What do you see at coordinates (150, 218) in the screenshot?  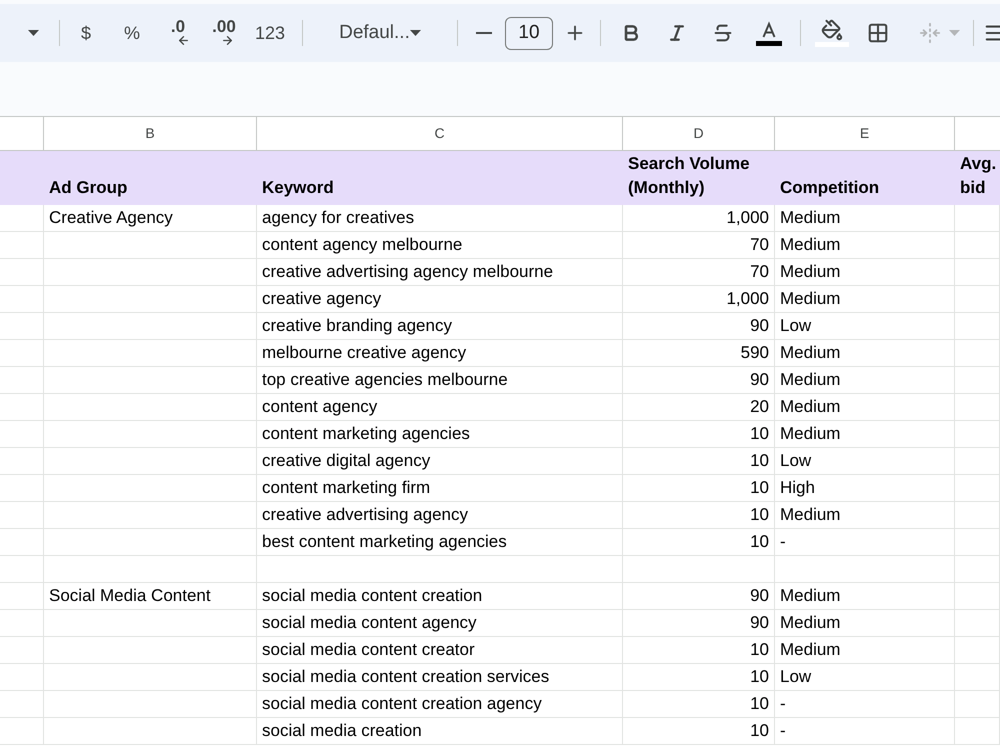 I see `table-cell: Creative Agency` at bounding box center [150, 218].